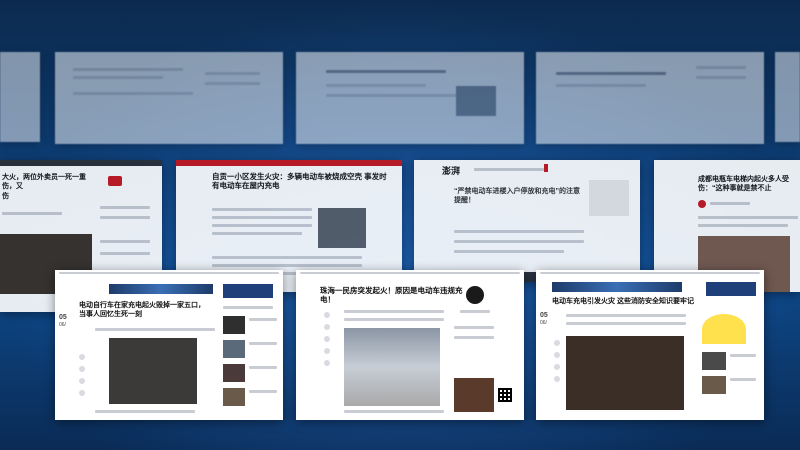  I want to click on family-fire-date-month: 06/, so click(62, 325).